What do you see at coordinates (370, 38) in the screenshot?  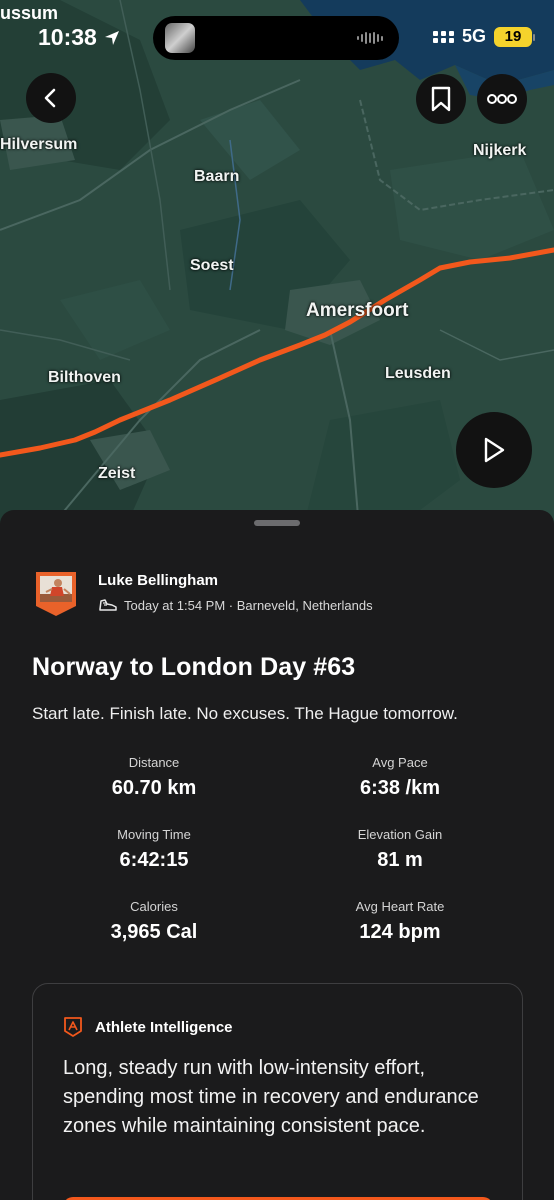 I see `audio-waveform-icon` at bounding box center [370, 38].